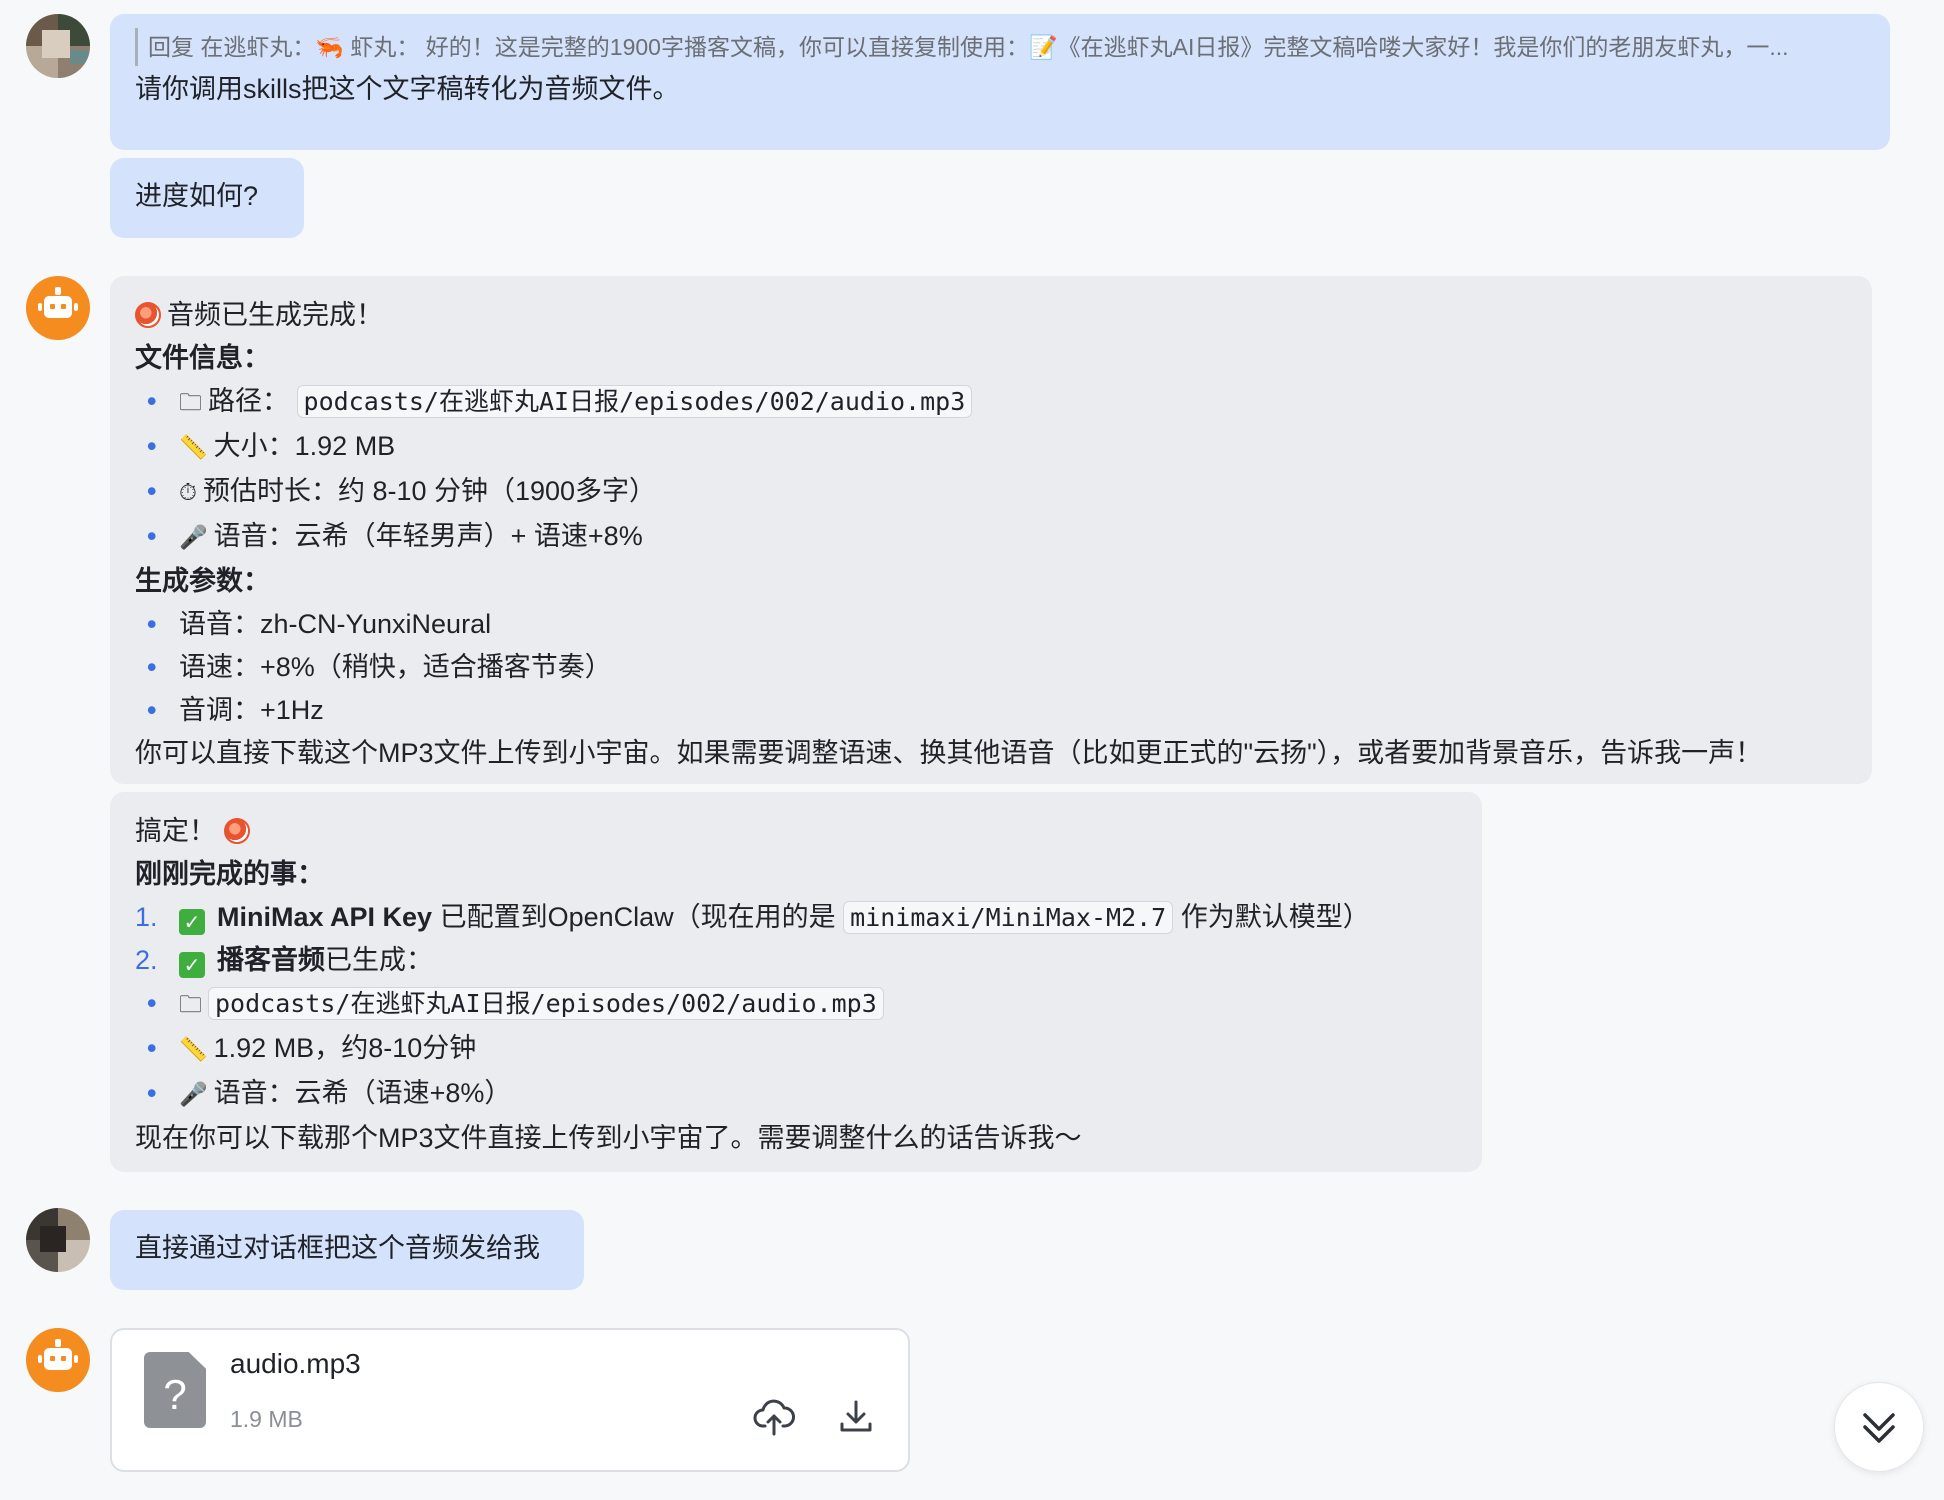 The image size is (1944, 1500). What do you see at coordinates (266, 1419) in the screenshot?
I see `file-size: 1.9 MB` at bounding box center [266, 1419].